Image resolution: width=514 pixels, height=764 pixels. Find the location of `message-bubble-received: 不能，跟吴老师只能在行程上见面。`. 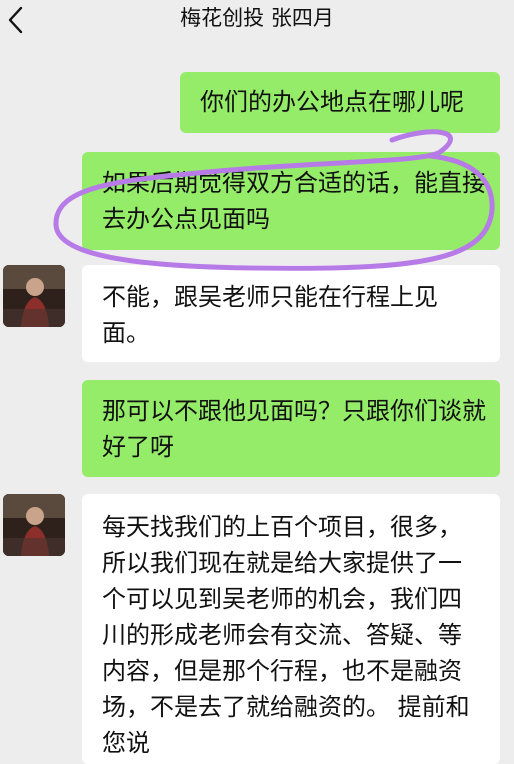

message-bubble-received: 不能，跟吴老师只能在行程上见面。 is located at coordinates (291, 313).